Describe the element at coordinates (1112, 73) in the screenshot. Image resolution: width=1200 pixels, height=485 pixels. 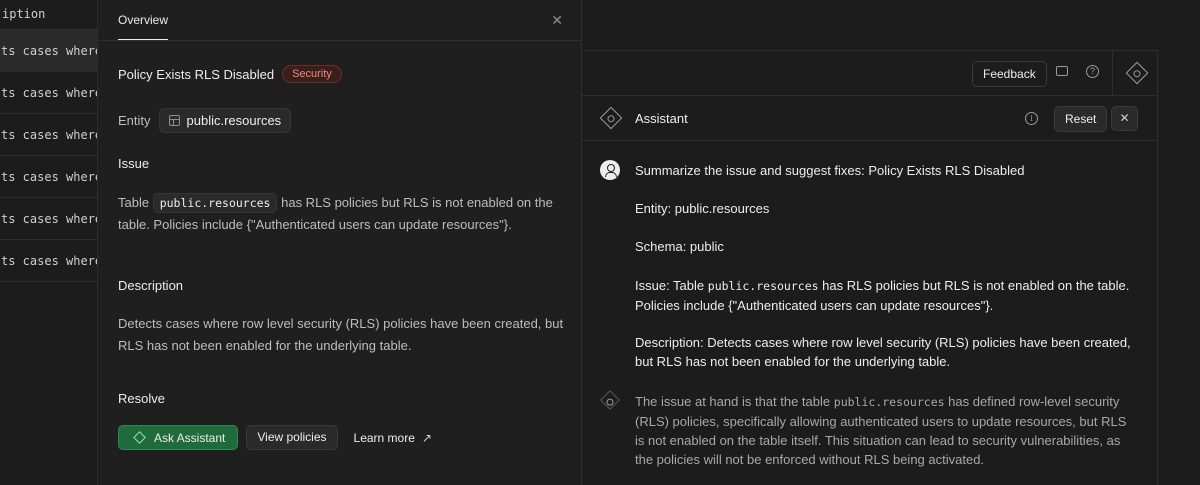
I see `divider` at that location.